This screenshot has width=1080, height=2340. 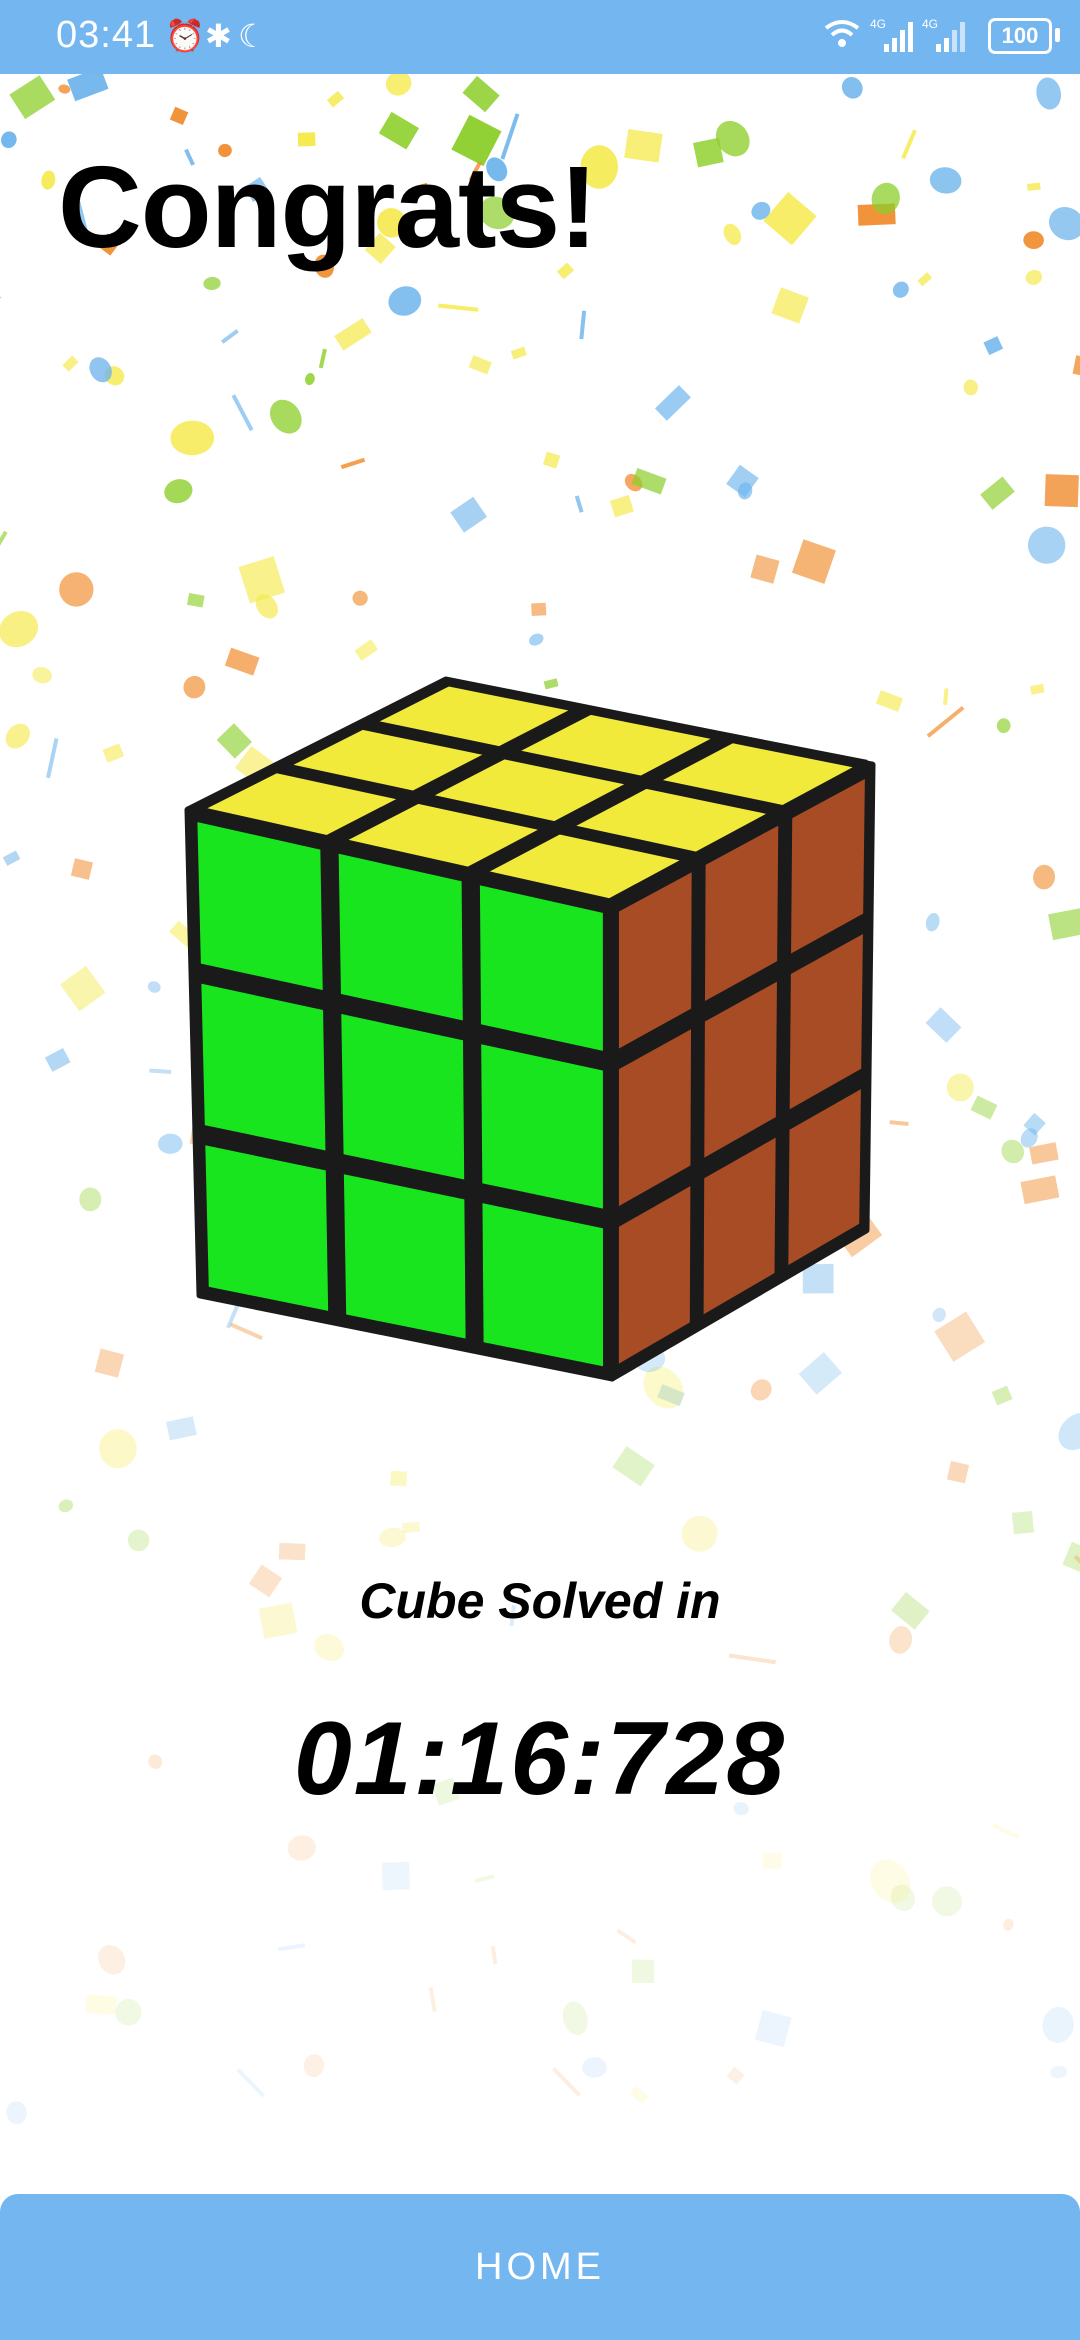 What do you see at coordinates (540, 1759) in the screenshot?
I see `solve-time: 01:16:728` at bounding box center [540, 1759].